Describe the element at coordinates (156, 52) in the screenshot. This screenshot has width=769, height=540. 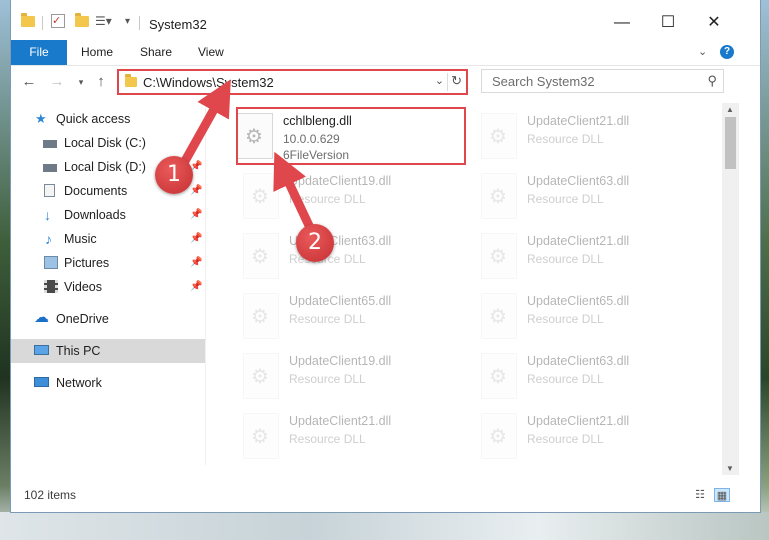
I see `tab-share: Share` at that location.